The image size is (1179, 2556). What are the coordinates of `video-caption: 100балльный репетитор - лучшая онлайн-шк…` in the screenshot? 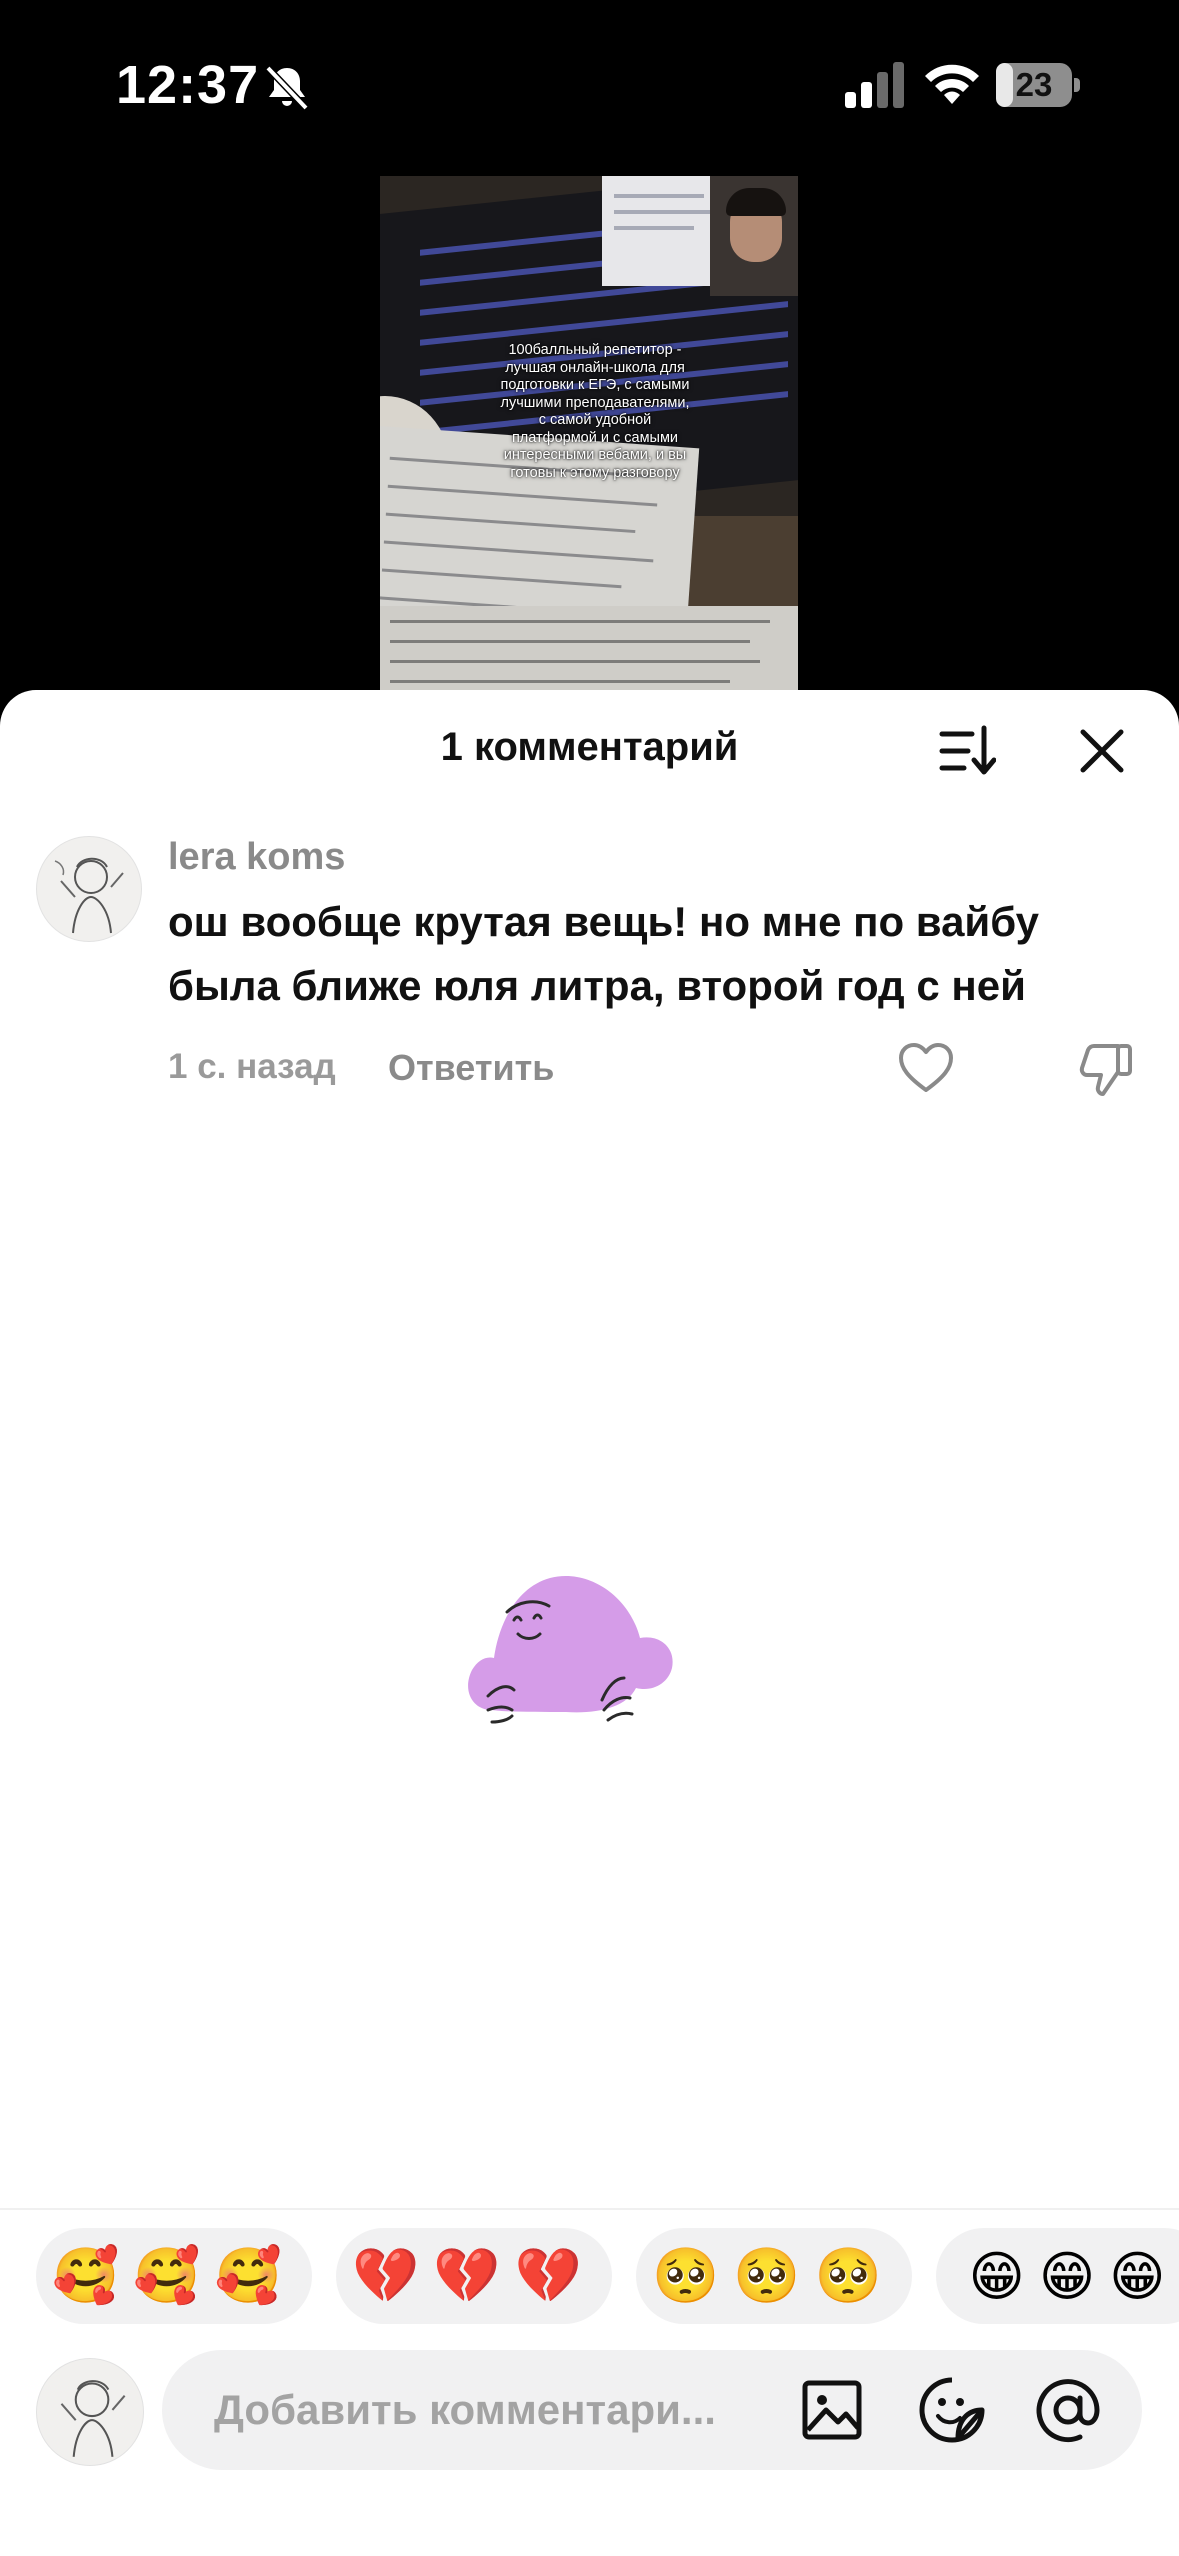 It's located at (595, 411).